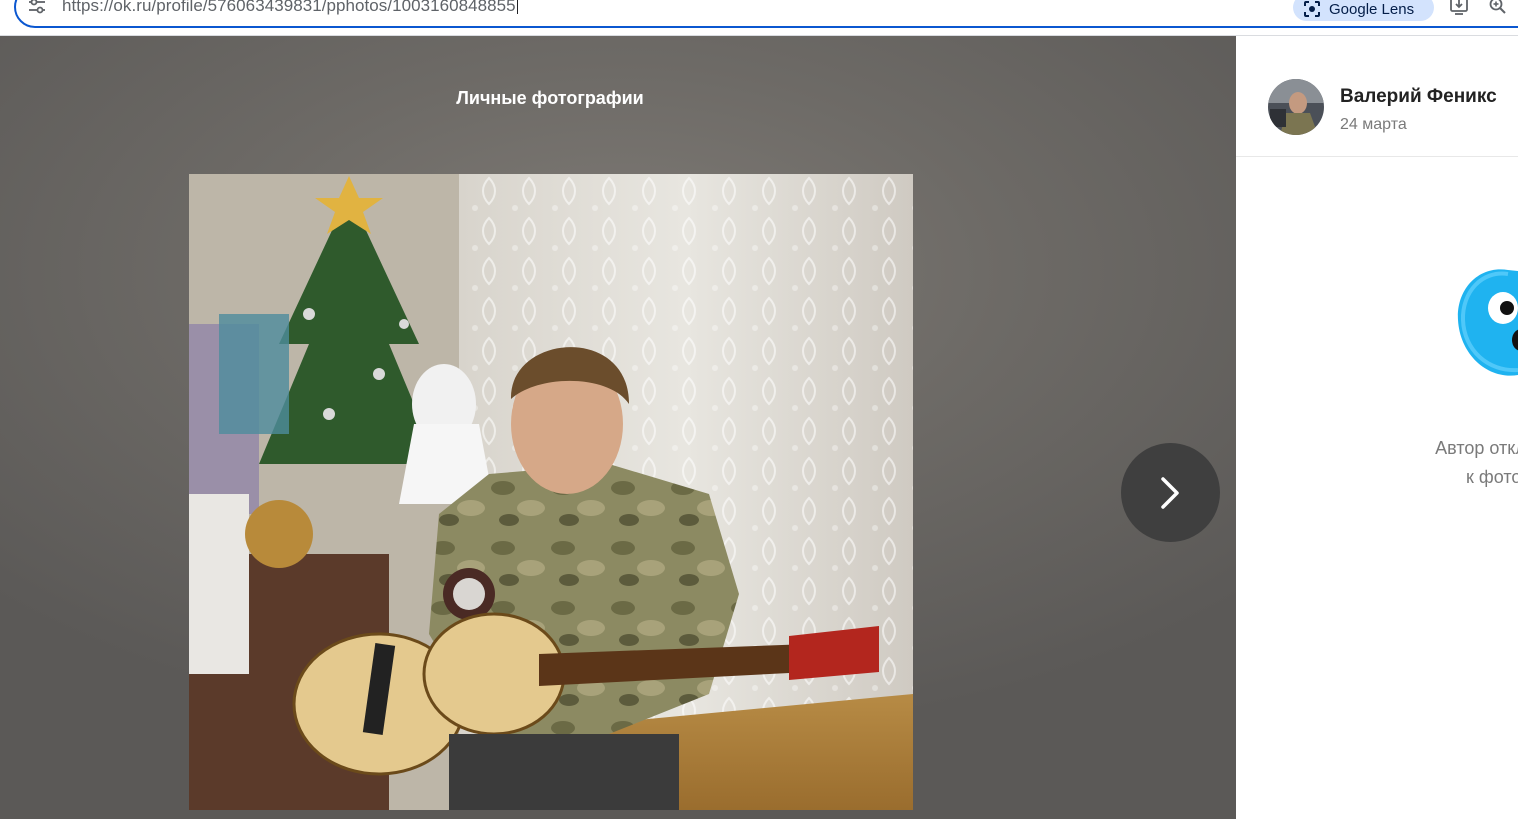  What do you see at coordinates (1418, 97) in the screenshot?
I see `author-name: Валерий Феникс` at bounding box center [1418, 97].